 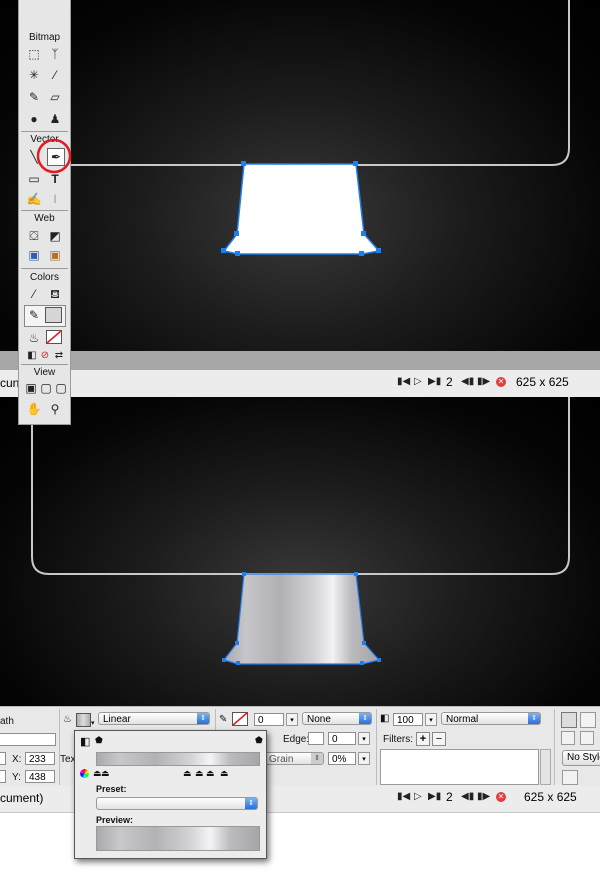 I want to click on x-field: 233, so click(x=40, y=758).